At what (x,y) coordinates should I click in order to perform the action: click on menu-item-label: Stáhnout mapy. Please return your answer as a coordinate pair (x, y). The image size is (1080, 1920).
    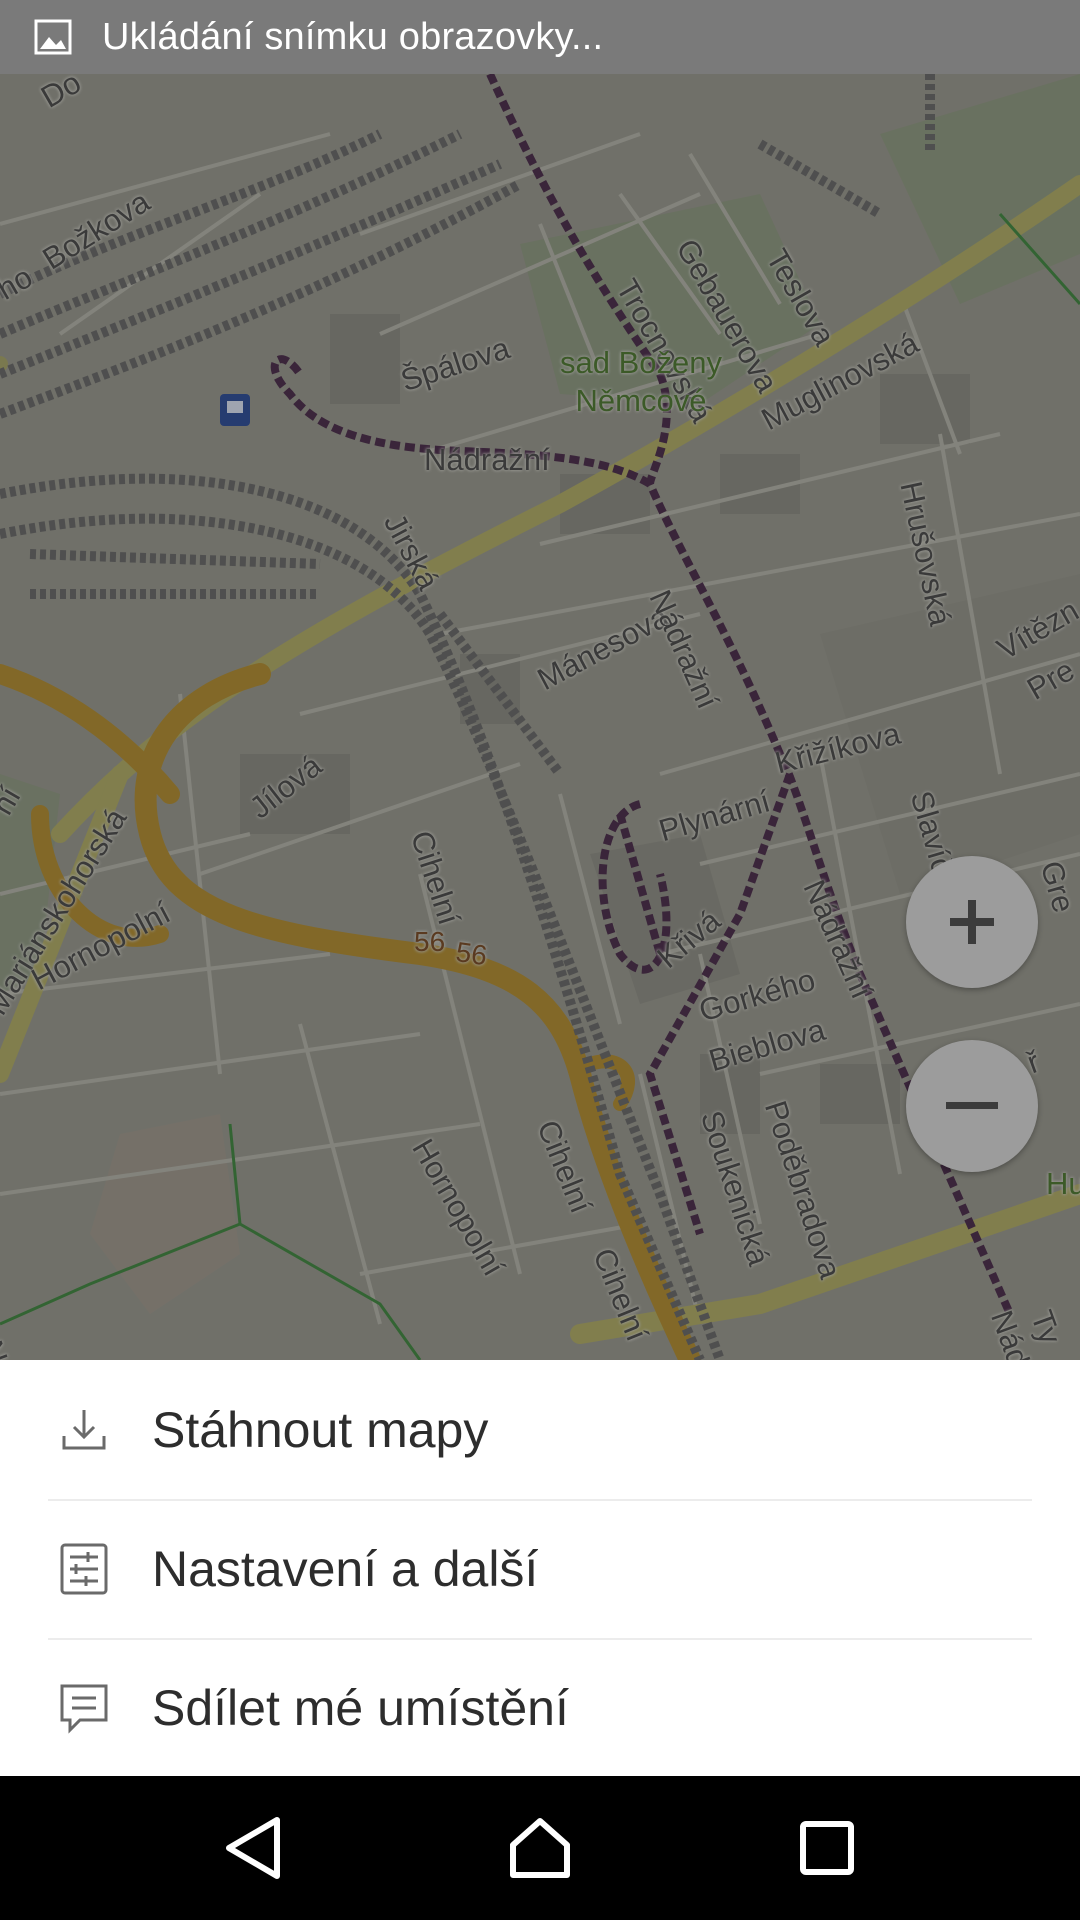
    Looking at the image, I should click on (320, 1429).